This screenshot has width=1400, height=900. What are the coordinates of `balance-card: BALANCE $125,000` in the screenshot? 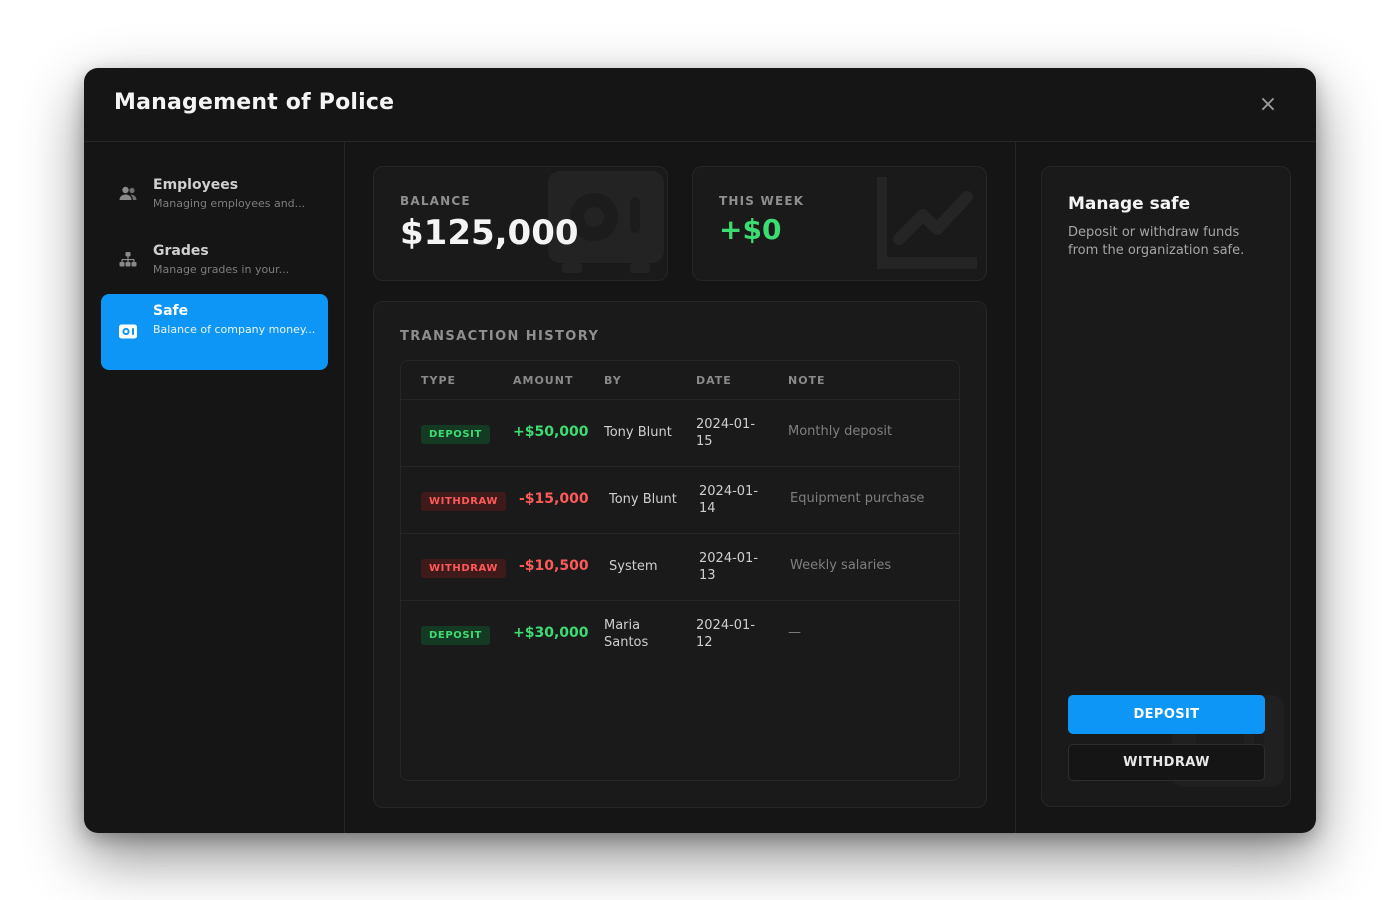 It's located at (520, 223).